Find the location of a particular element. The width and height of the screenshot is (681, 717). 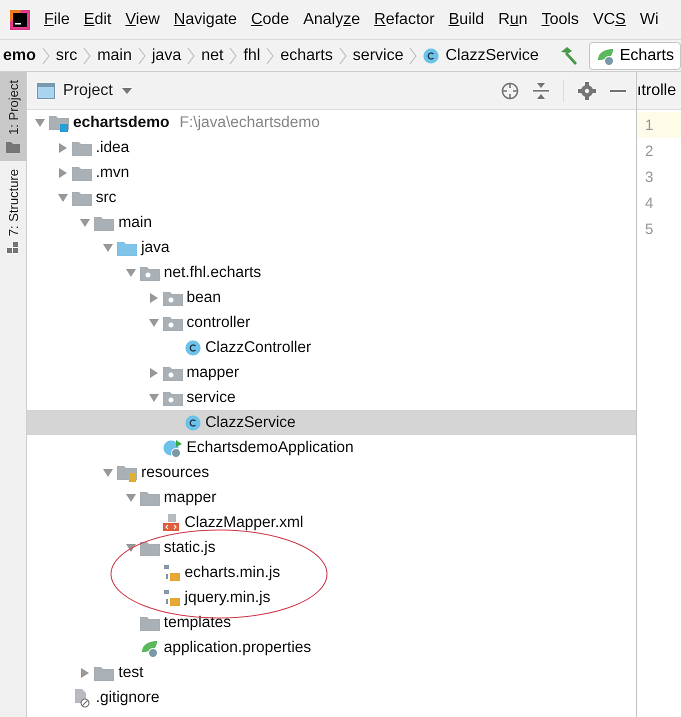

tree-row: EchartsdemoApplication is located at coordinates (331, 447).